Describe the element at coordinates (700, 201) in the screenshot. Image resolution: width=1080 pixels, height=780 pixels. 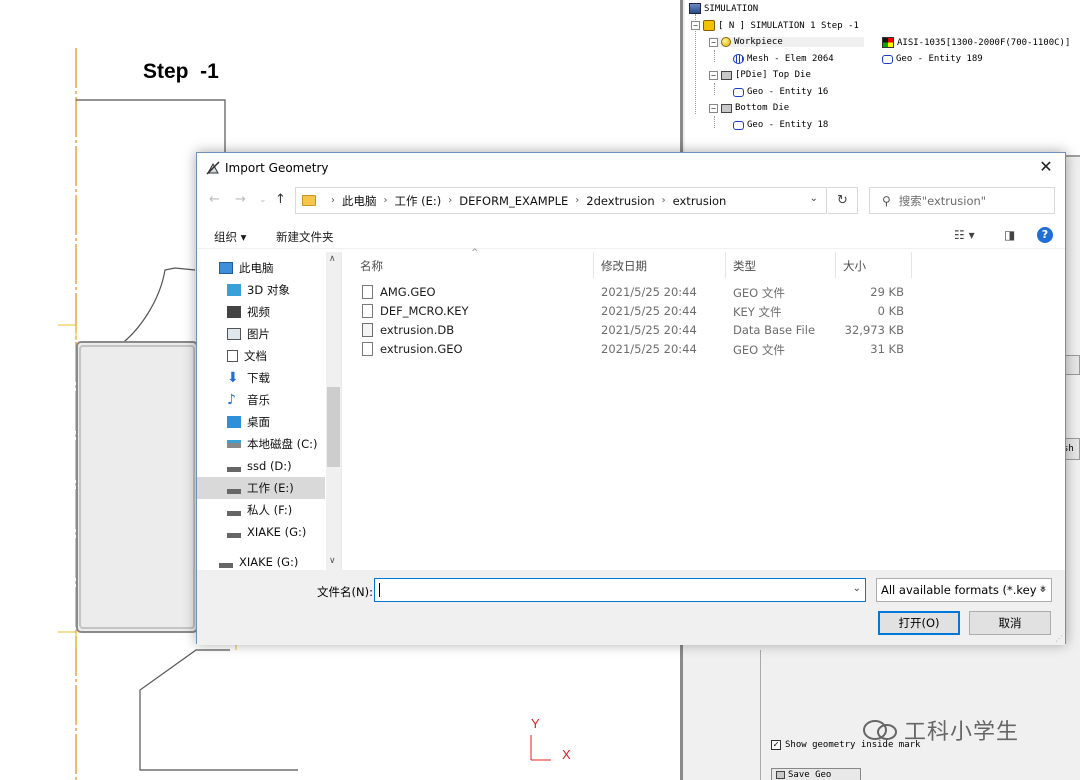
I see `breadcrumb-extrusion: extrusion` at that location.